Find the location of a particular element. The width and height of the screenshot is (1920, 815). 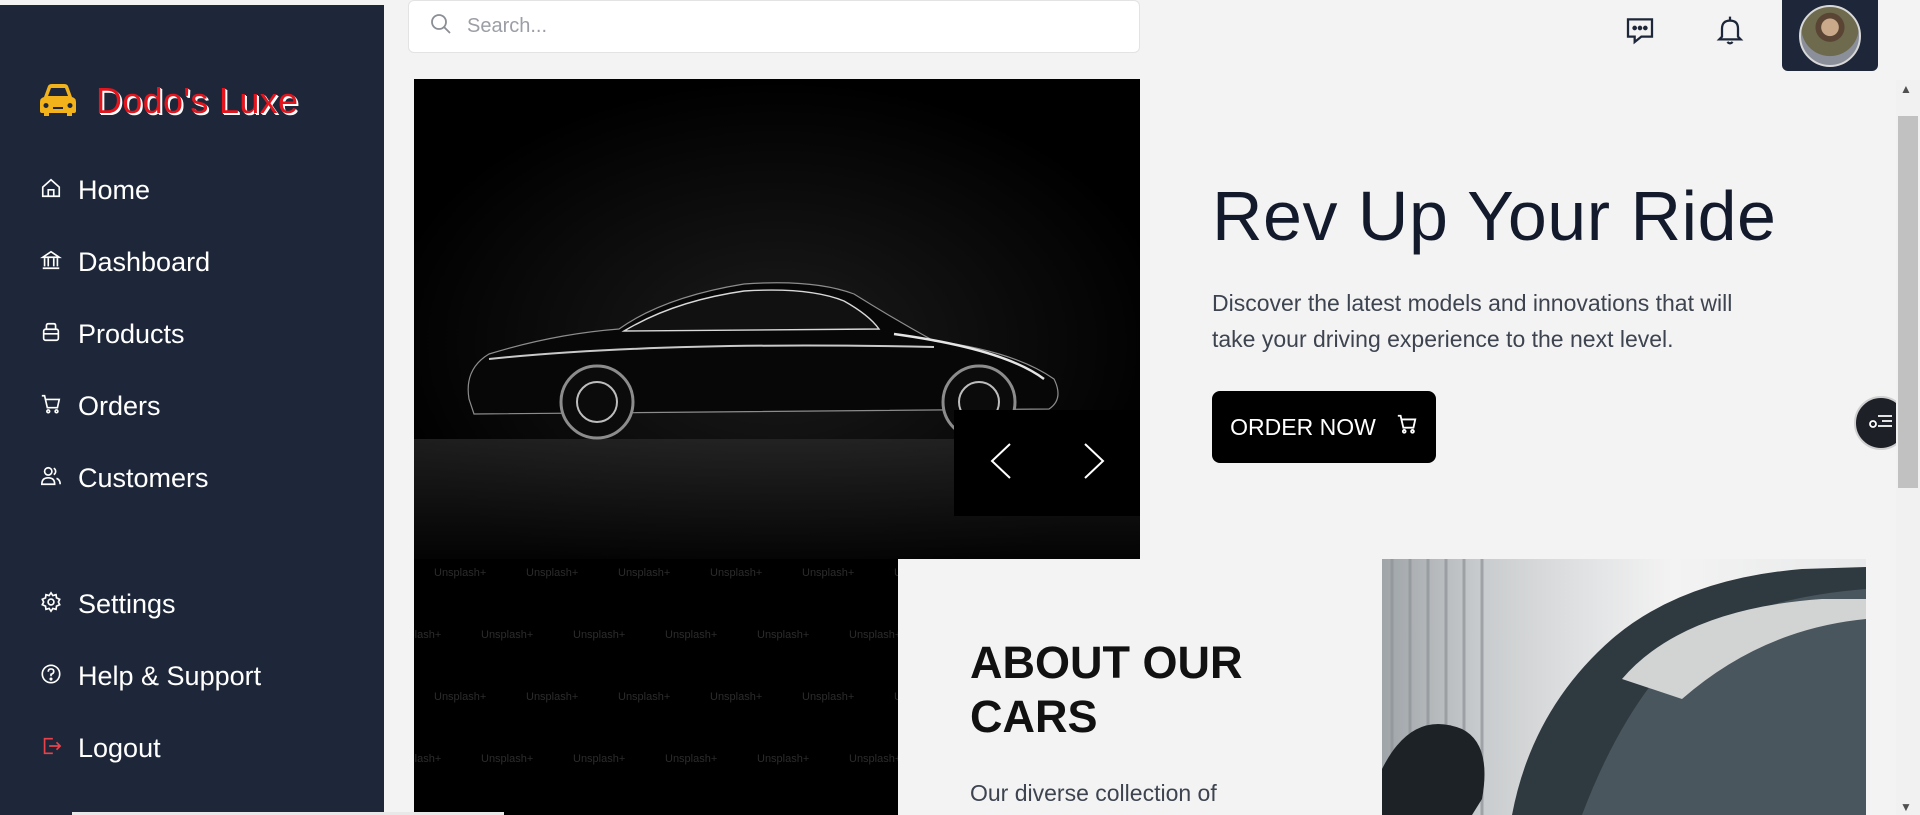

bell-icon is located at coordinates (1730, 32).